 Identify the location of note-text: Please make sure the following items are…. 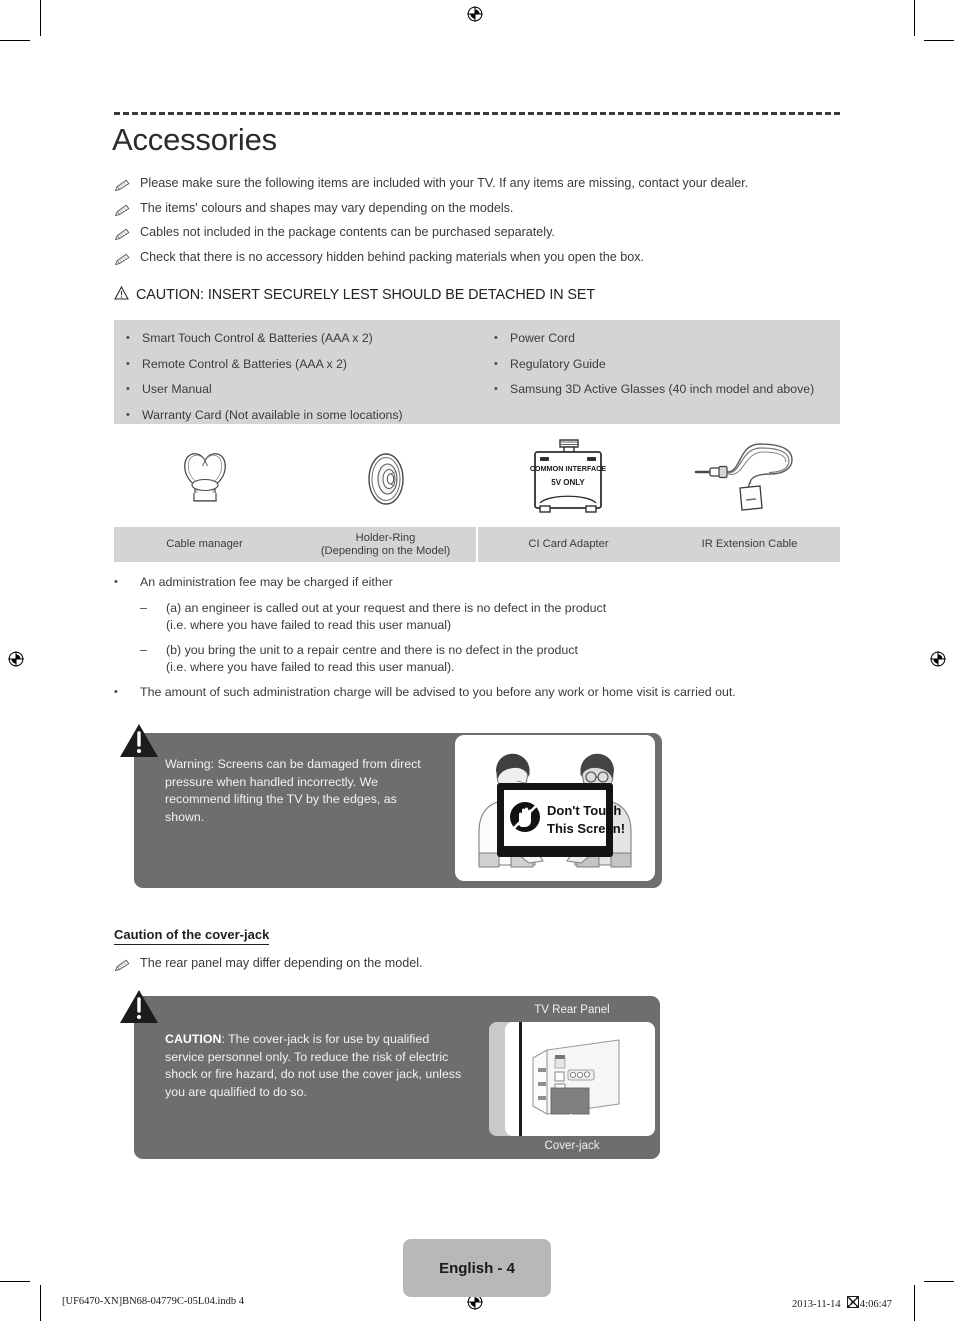
(444, 183).